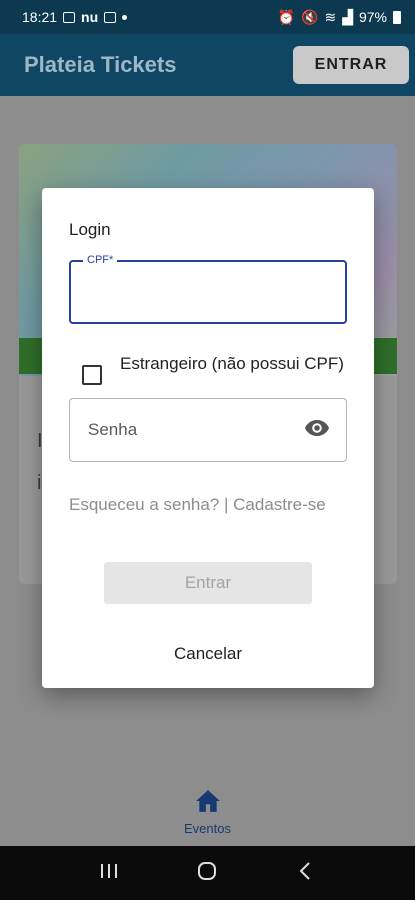 This screenshot has width=415, height=900. I want to click on dialog-title: Login, so click(90, 229).